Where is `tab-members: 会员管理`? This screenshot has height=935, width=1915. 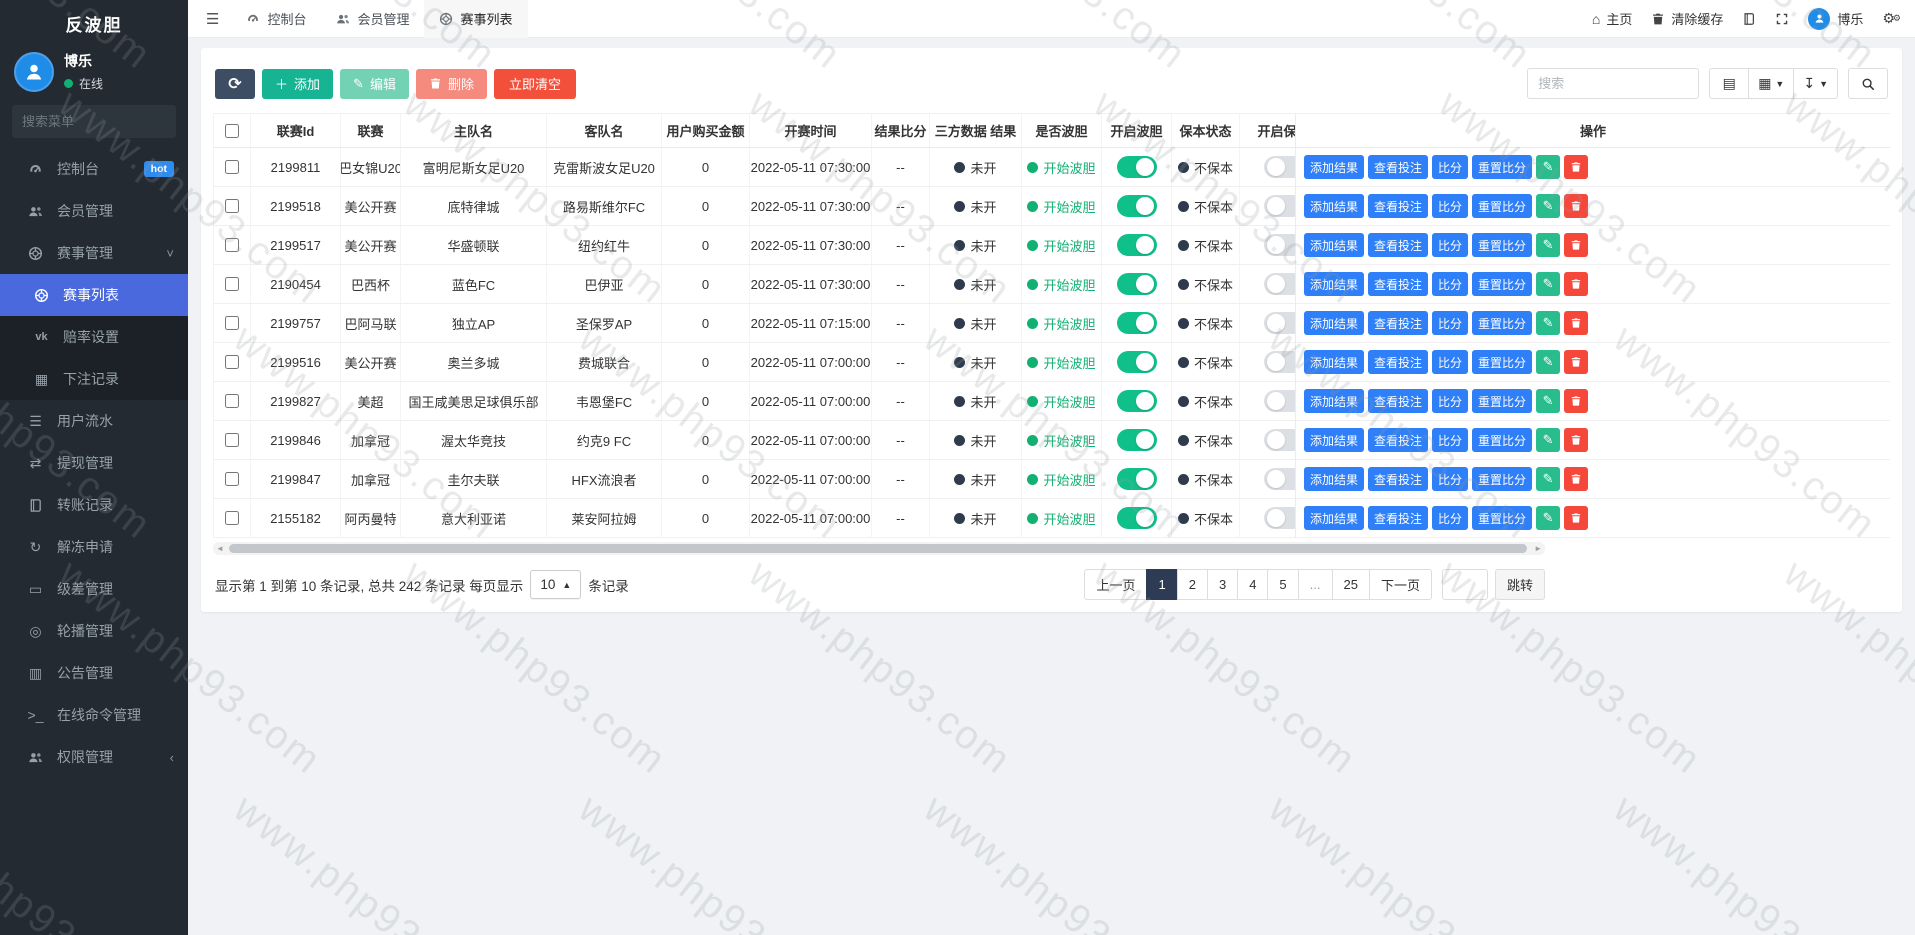
tab-members: 会员管理 is located at coordinates (372, 19).